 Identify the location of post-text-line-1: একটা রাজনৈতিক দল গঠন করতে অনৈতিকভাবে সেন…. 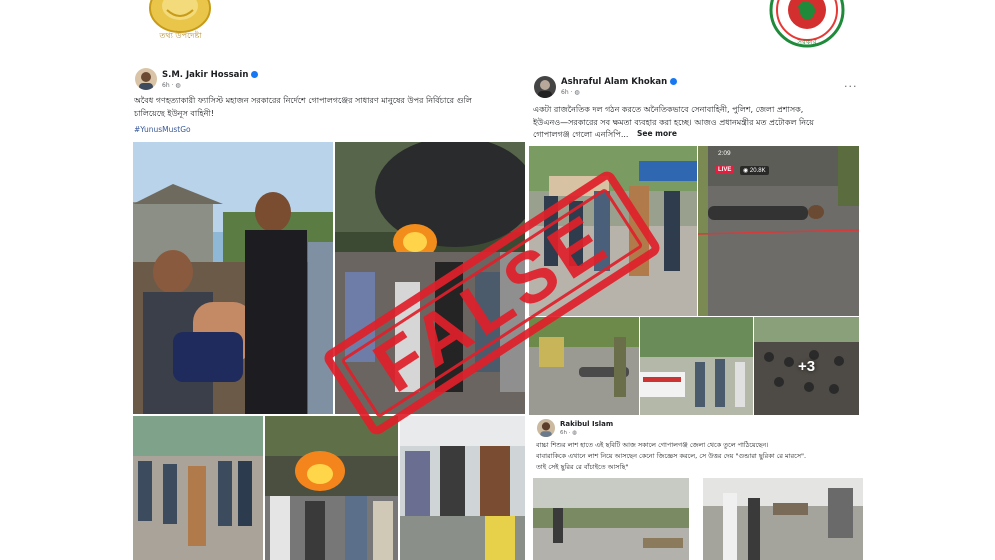
(668, 109).